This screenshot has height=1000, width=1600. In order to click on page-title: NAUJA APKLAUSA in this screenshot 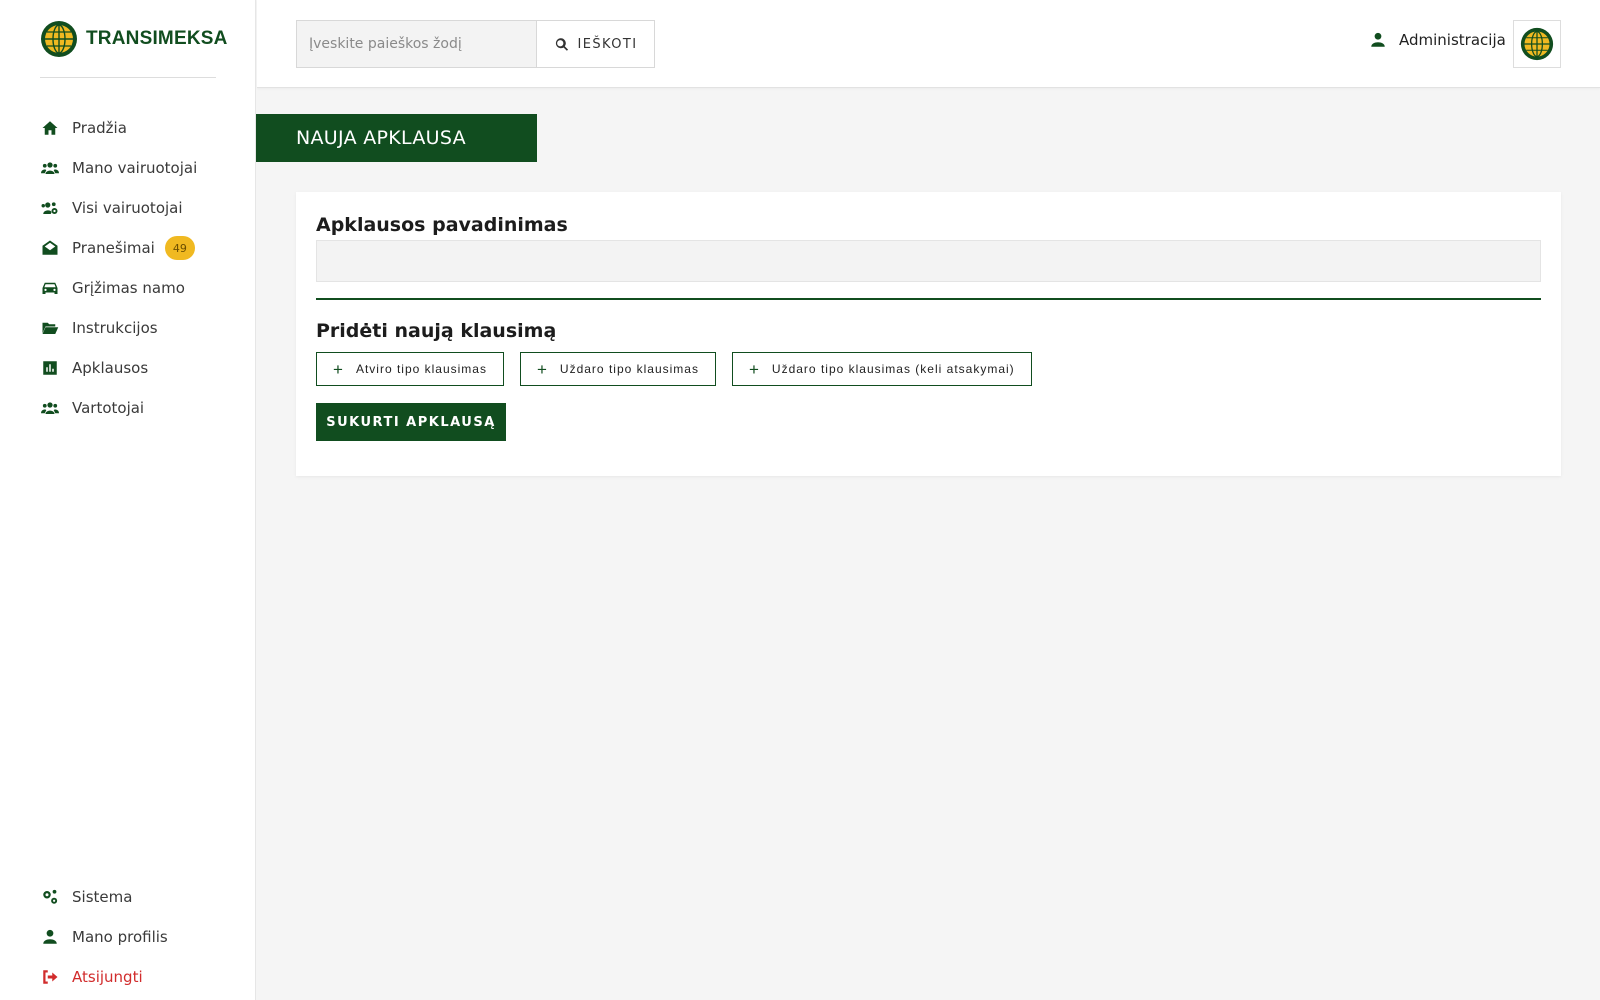, I will do `click(396, 138)`.